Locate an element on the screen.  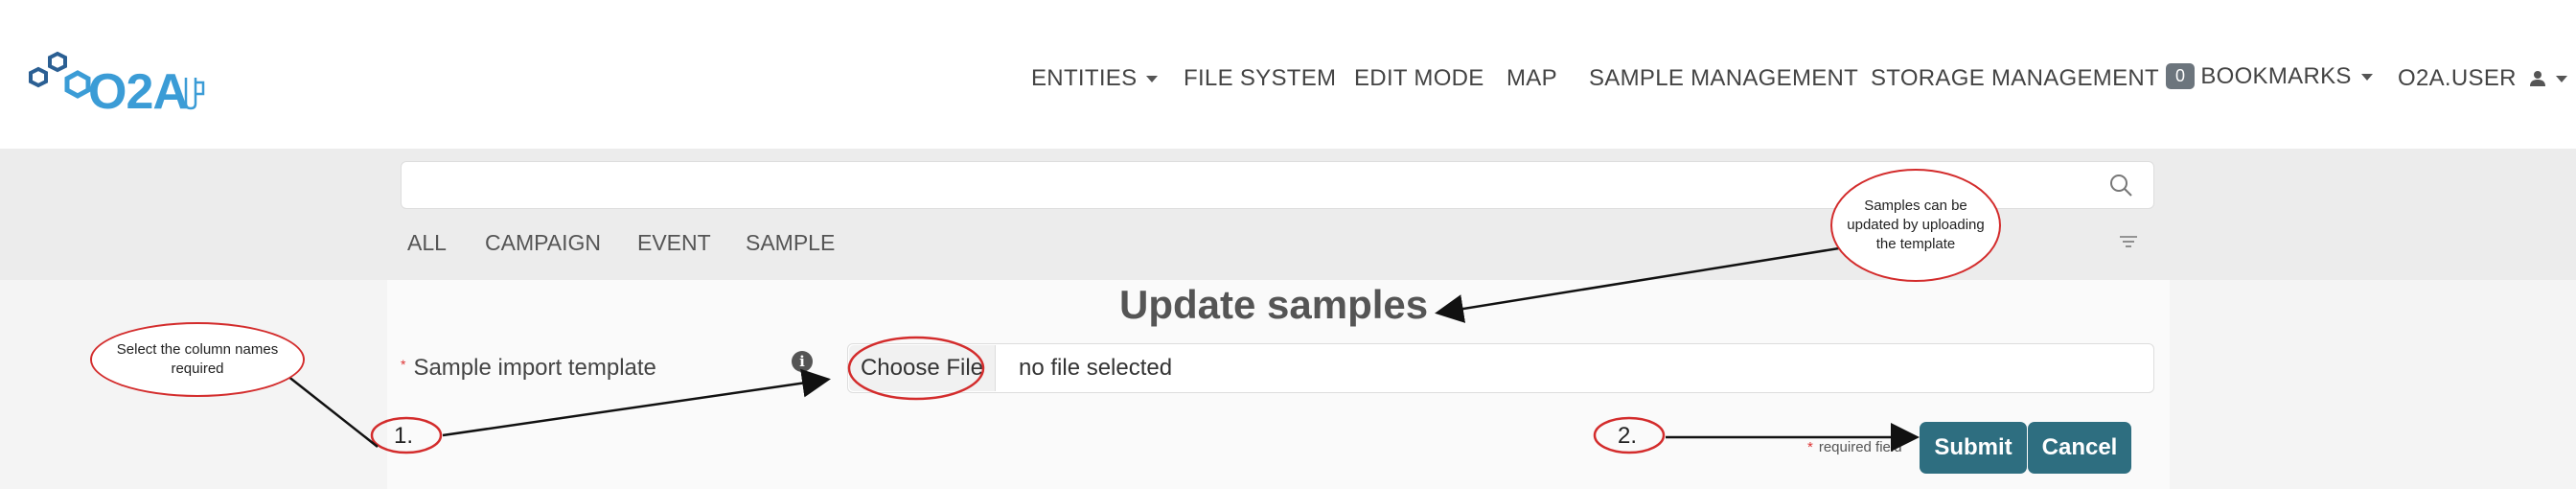
arrow-to-choose-file is located at coordinates (636, 402).